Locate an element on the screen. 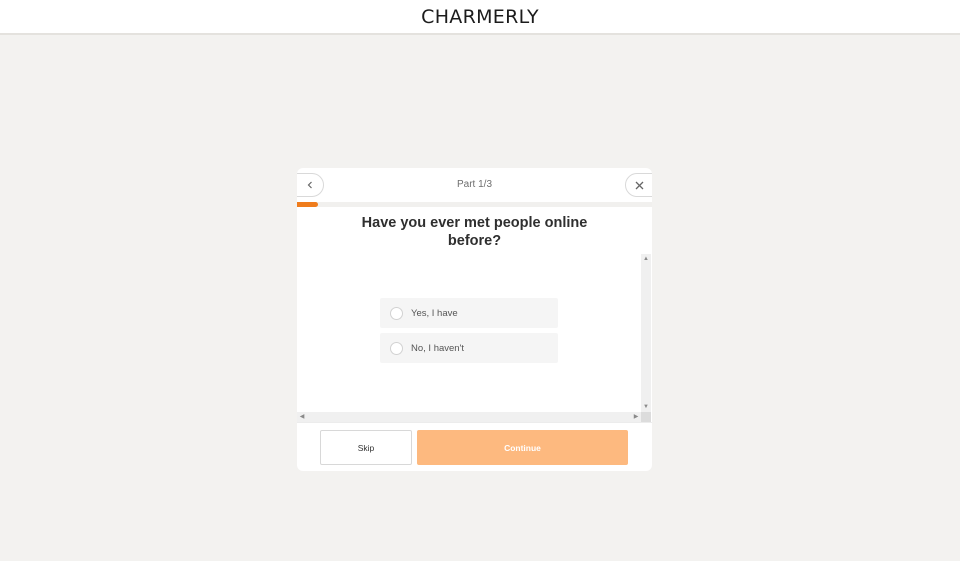 This screenshot has width=960, height=561. continue-button: Continue is located at coordinates (522, 447).